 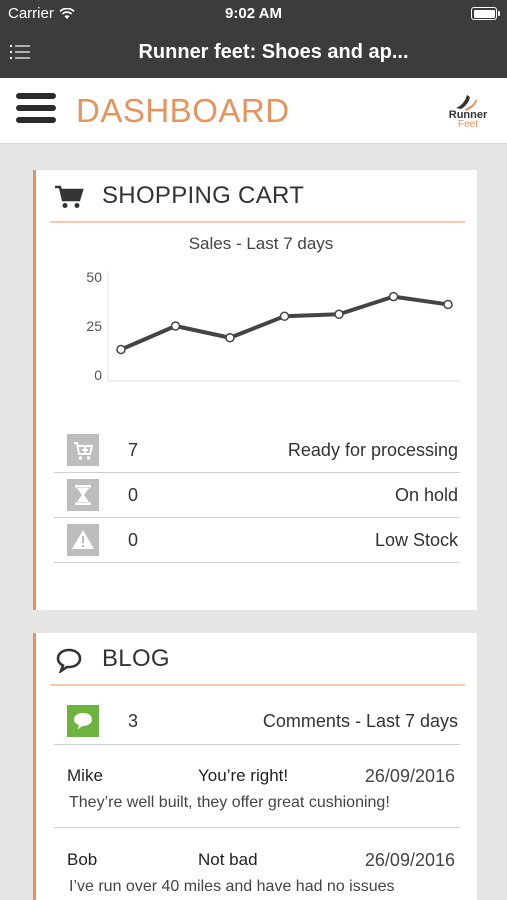 I want to click on hamburger-menu-icon, so click(x=36, y=109).